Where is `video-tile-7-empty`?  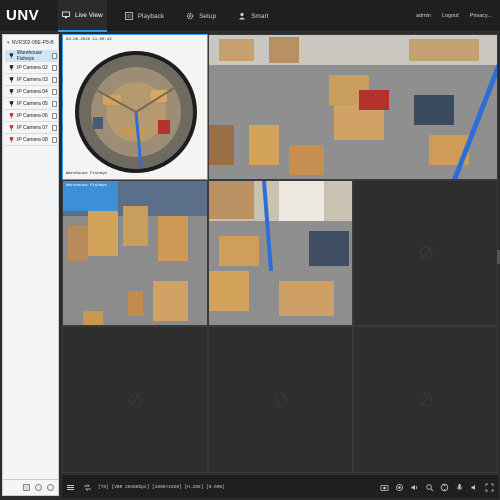
video-tile-7-empty is located at coordinates (280, 399).